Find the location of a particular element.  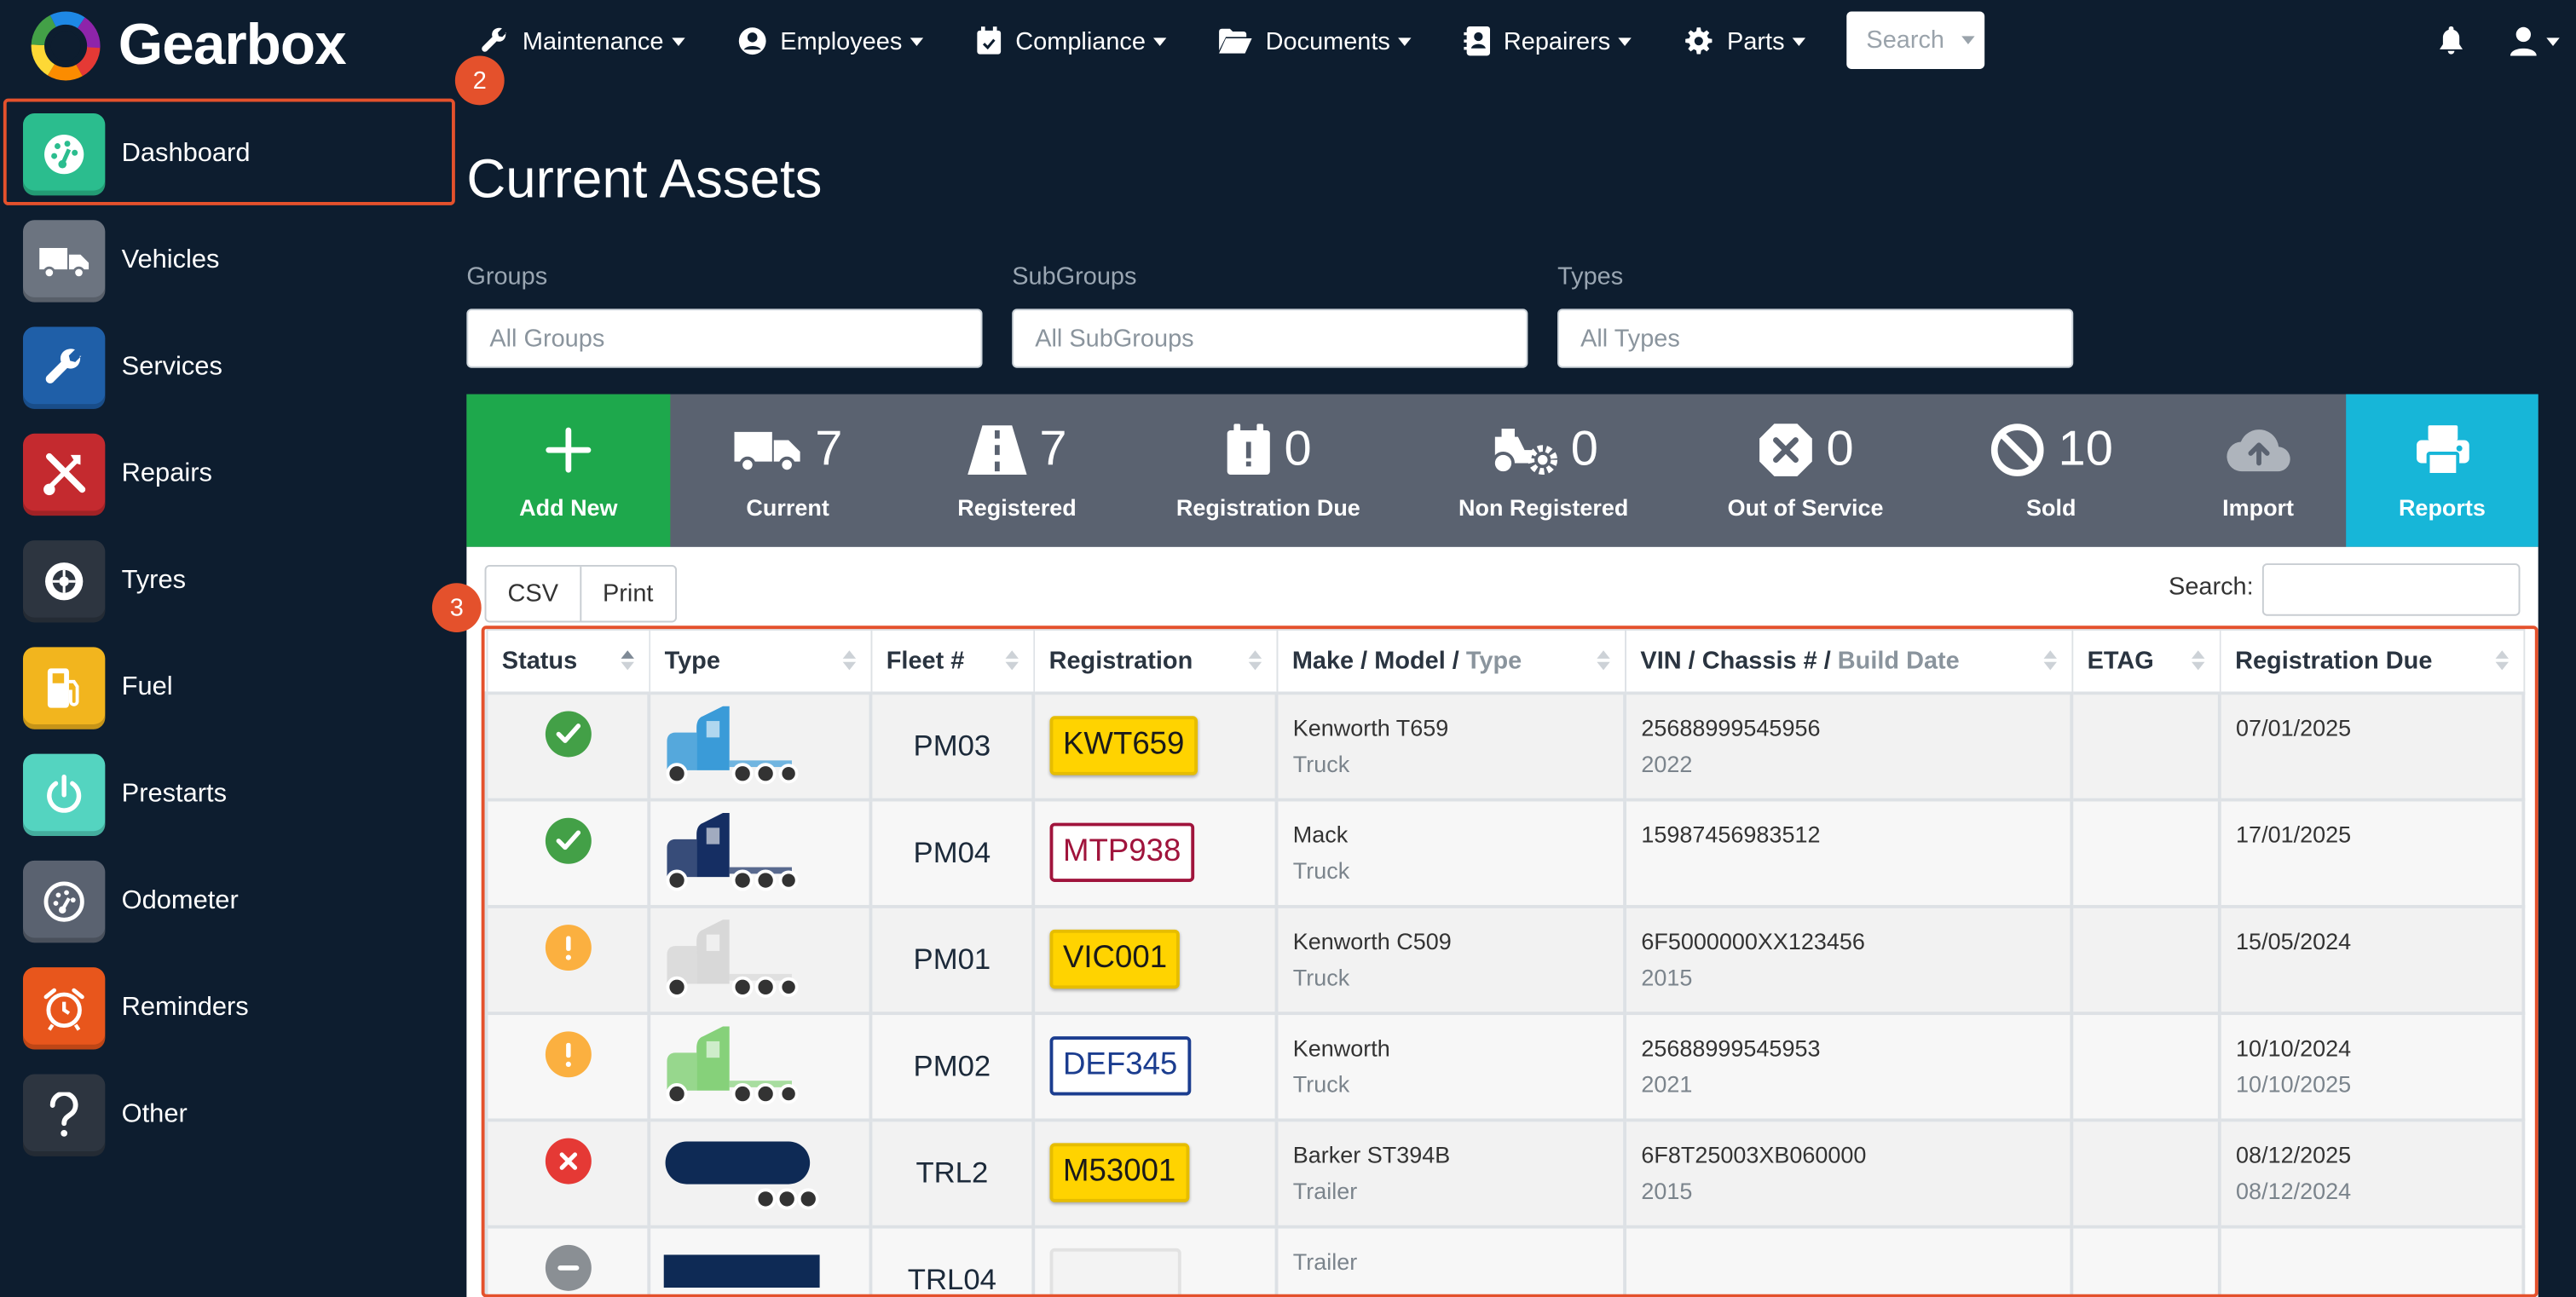

col-status: Status is located at coordinates (567, 661).